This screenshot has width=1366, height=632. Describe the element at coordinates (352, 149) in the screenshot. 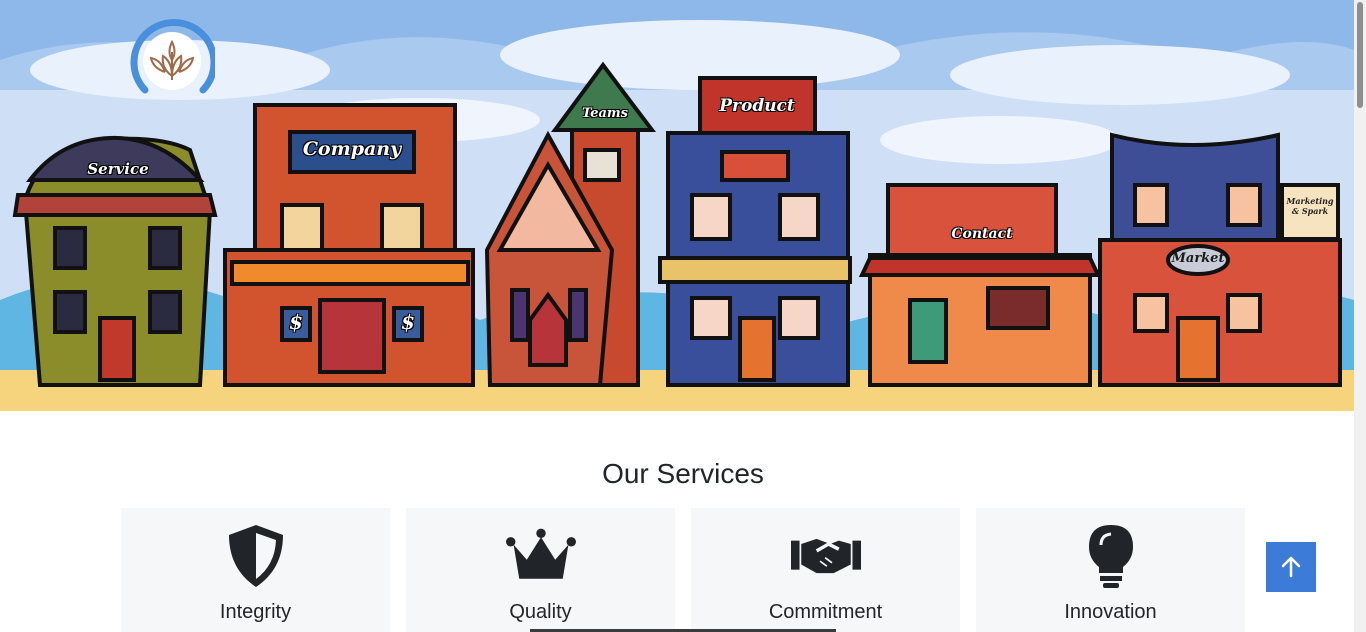

I see `sign-company: Company` at that location.